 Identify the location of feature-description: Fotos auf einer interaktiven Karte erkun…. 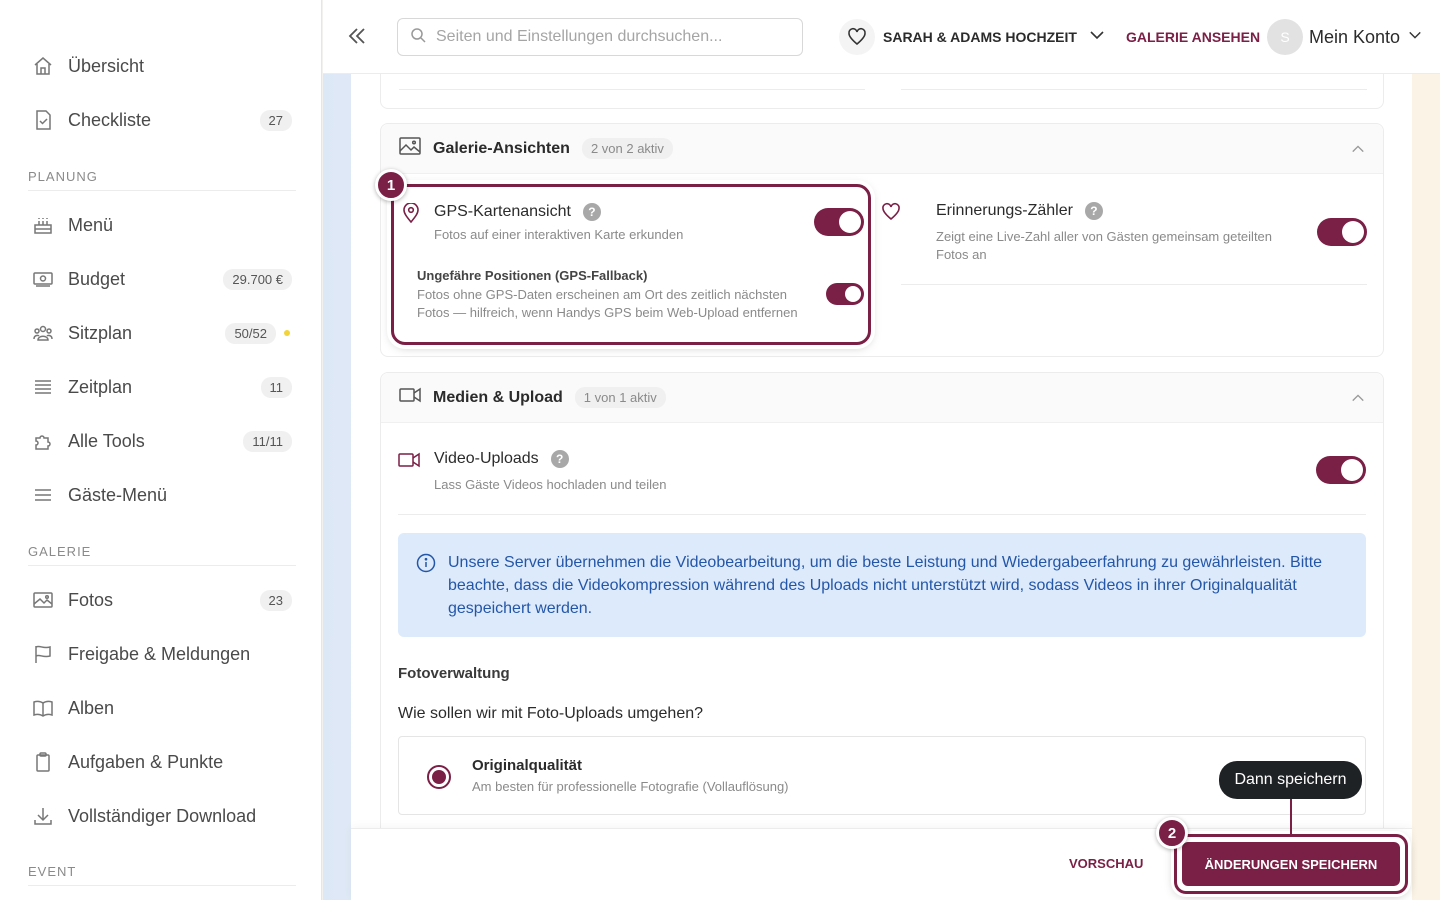
(559, 234).